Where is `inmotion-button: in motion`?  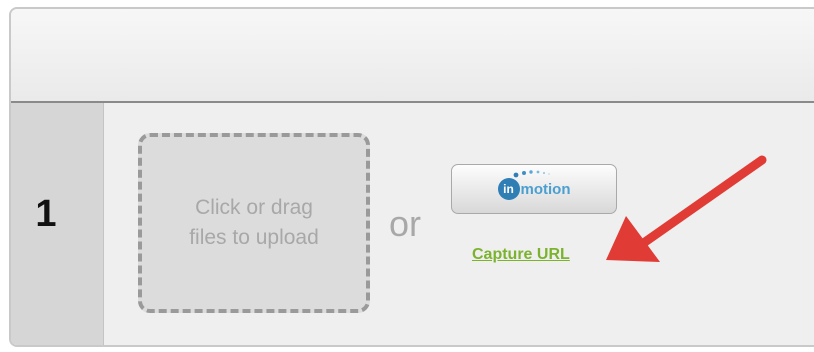
inmotion-button: in motion is located at coordinates (534, 189).